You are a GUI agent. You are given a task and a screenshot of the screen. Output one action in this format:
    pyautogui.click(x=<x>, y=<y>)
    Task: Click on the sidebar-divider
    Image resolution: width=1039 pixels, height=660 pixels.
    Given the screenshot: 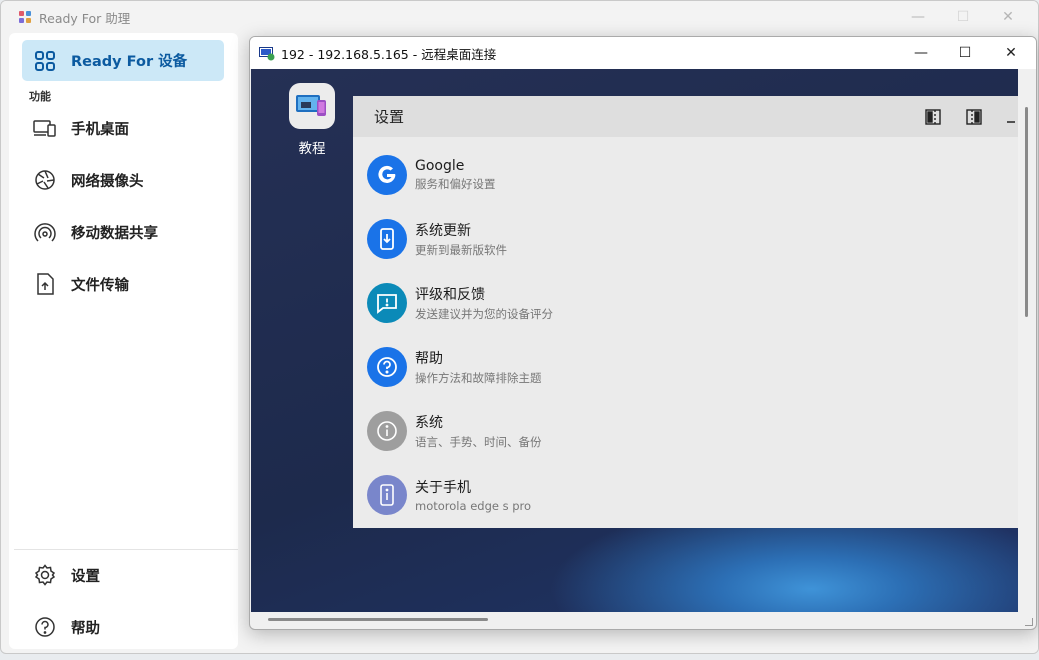 What is the action you would take?
    pyautogui.click(x=126, y=549)
    